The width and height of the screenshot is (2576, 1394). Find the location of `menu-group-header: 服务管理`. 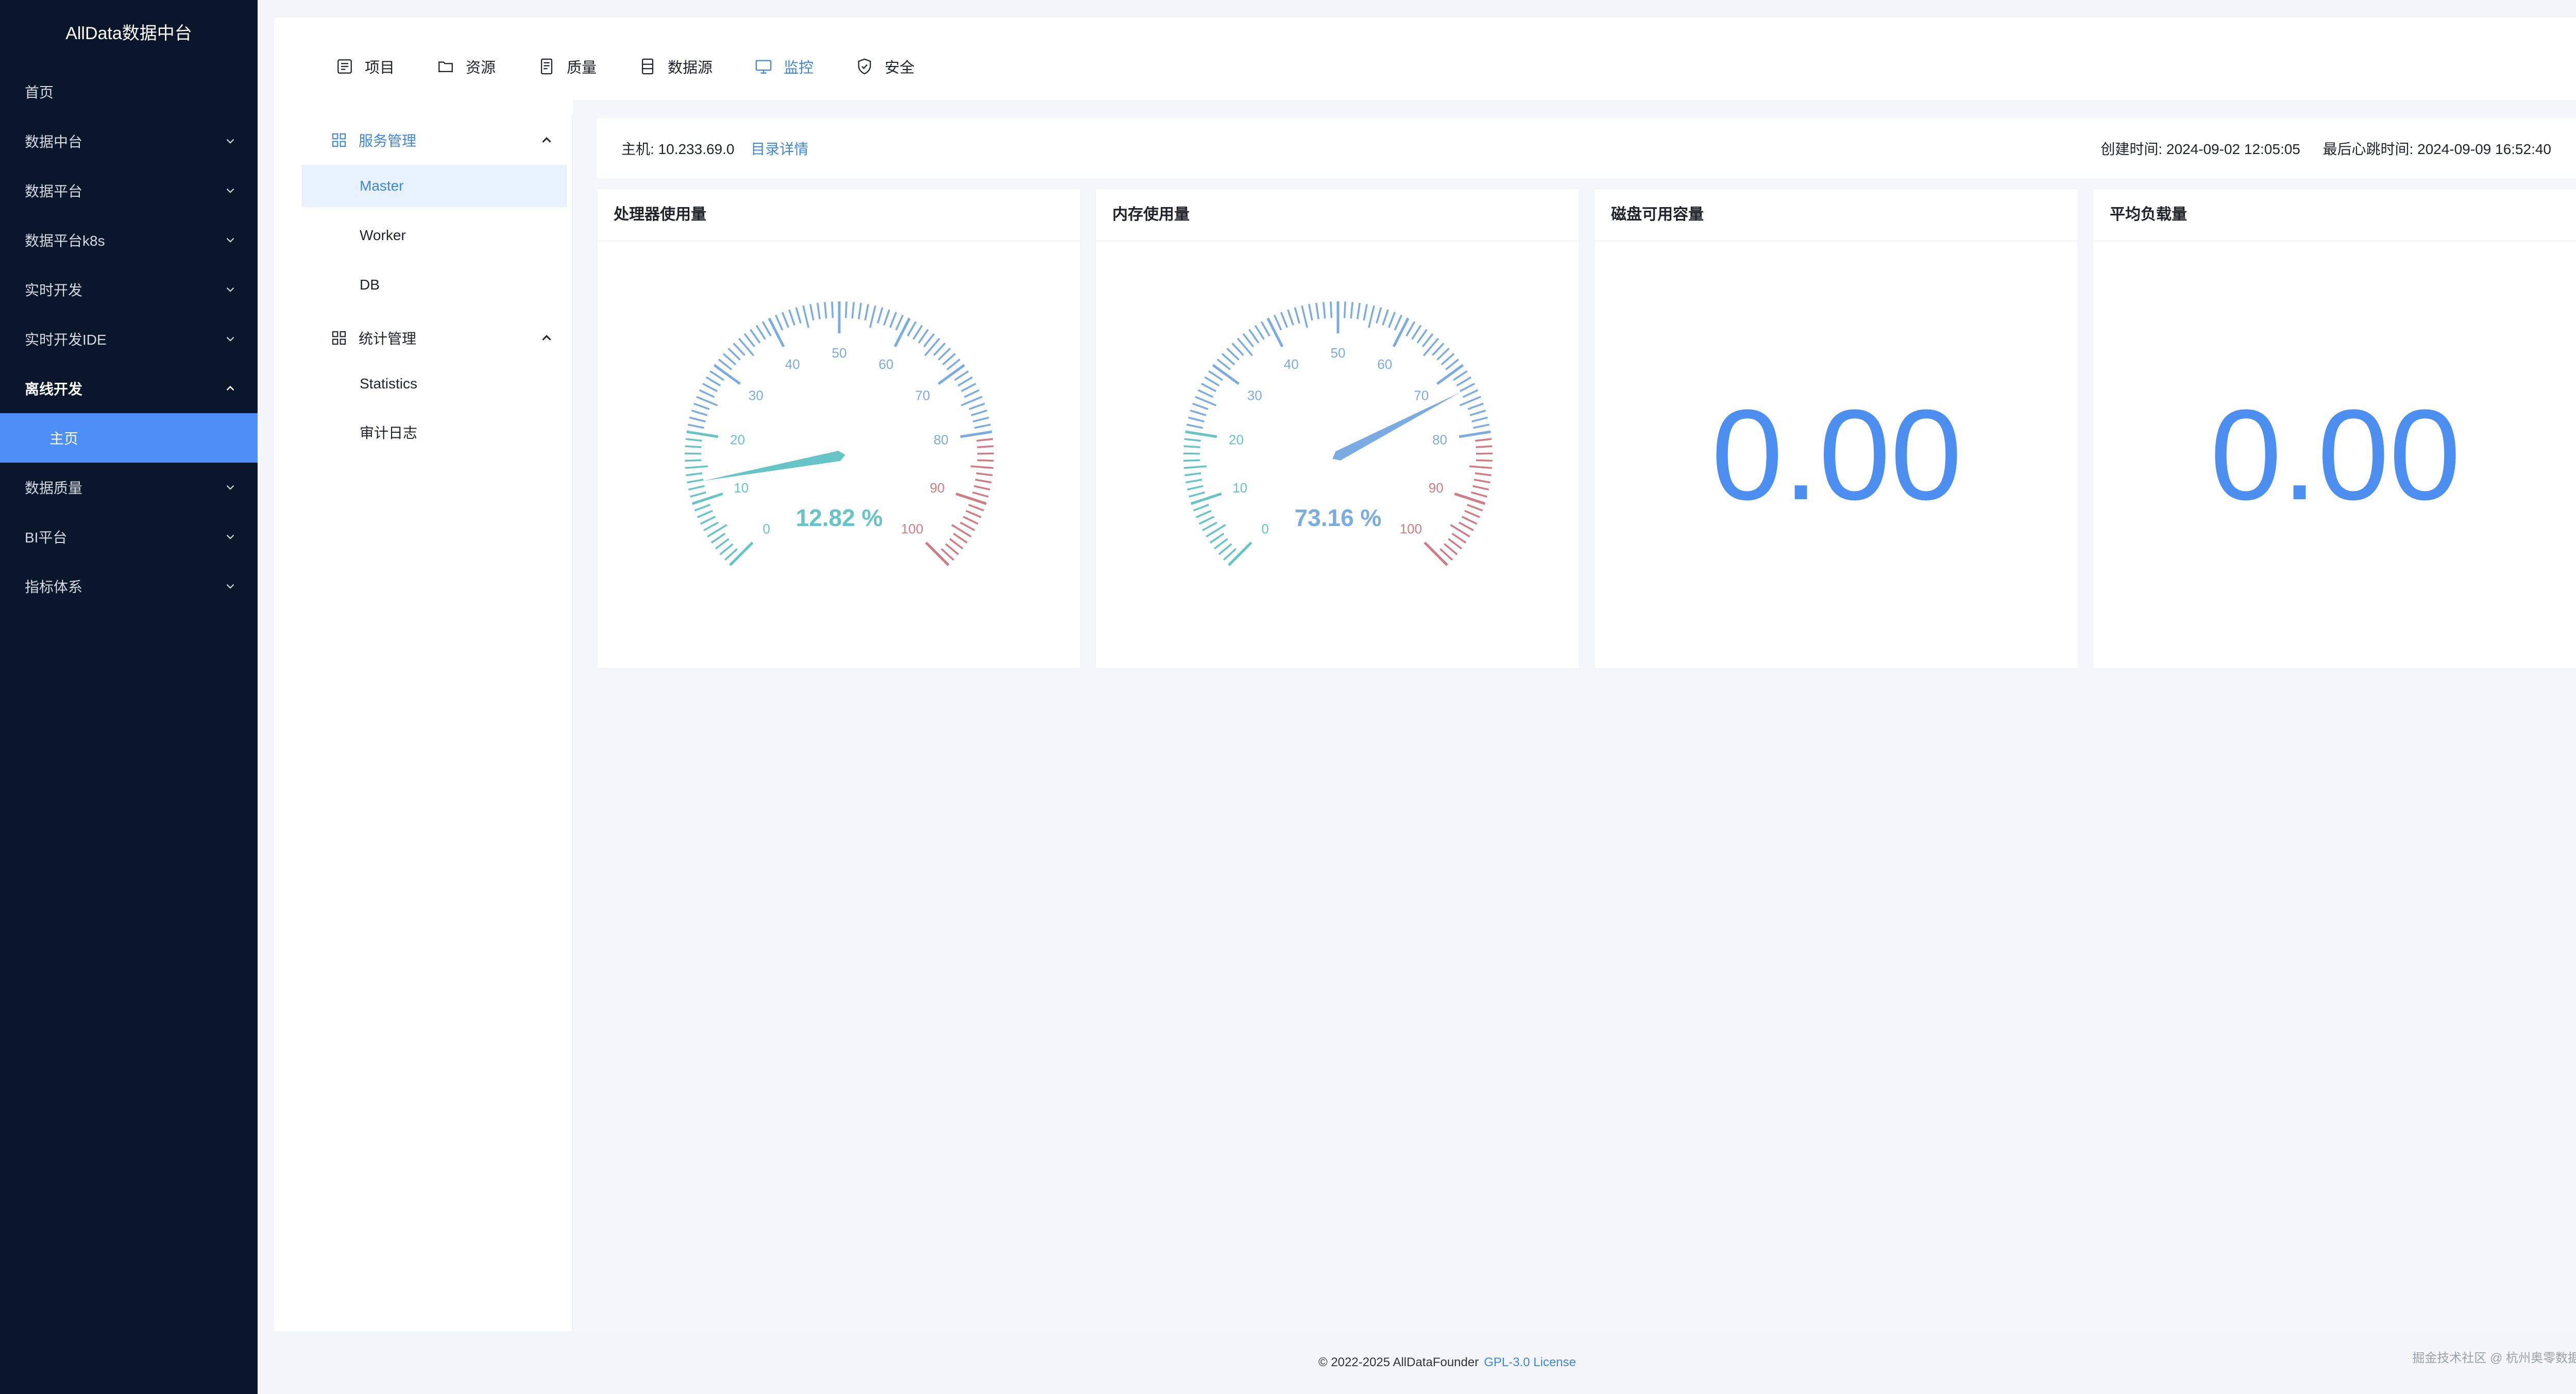

menu-group-header: 服务管理 is located at coordinates (434, 140).